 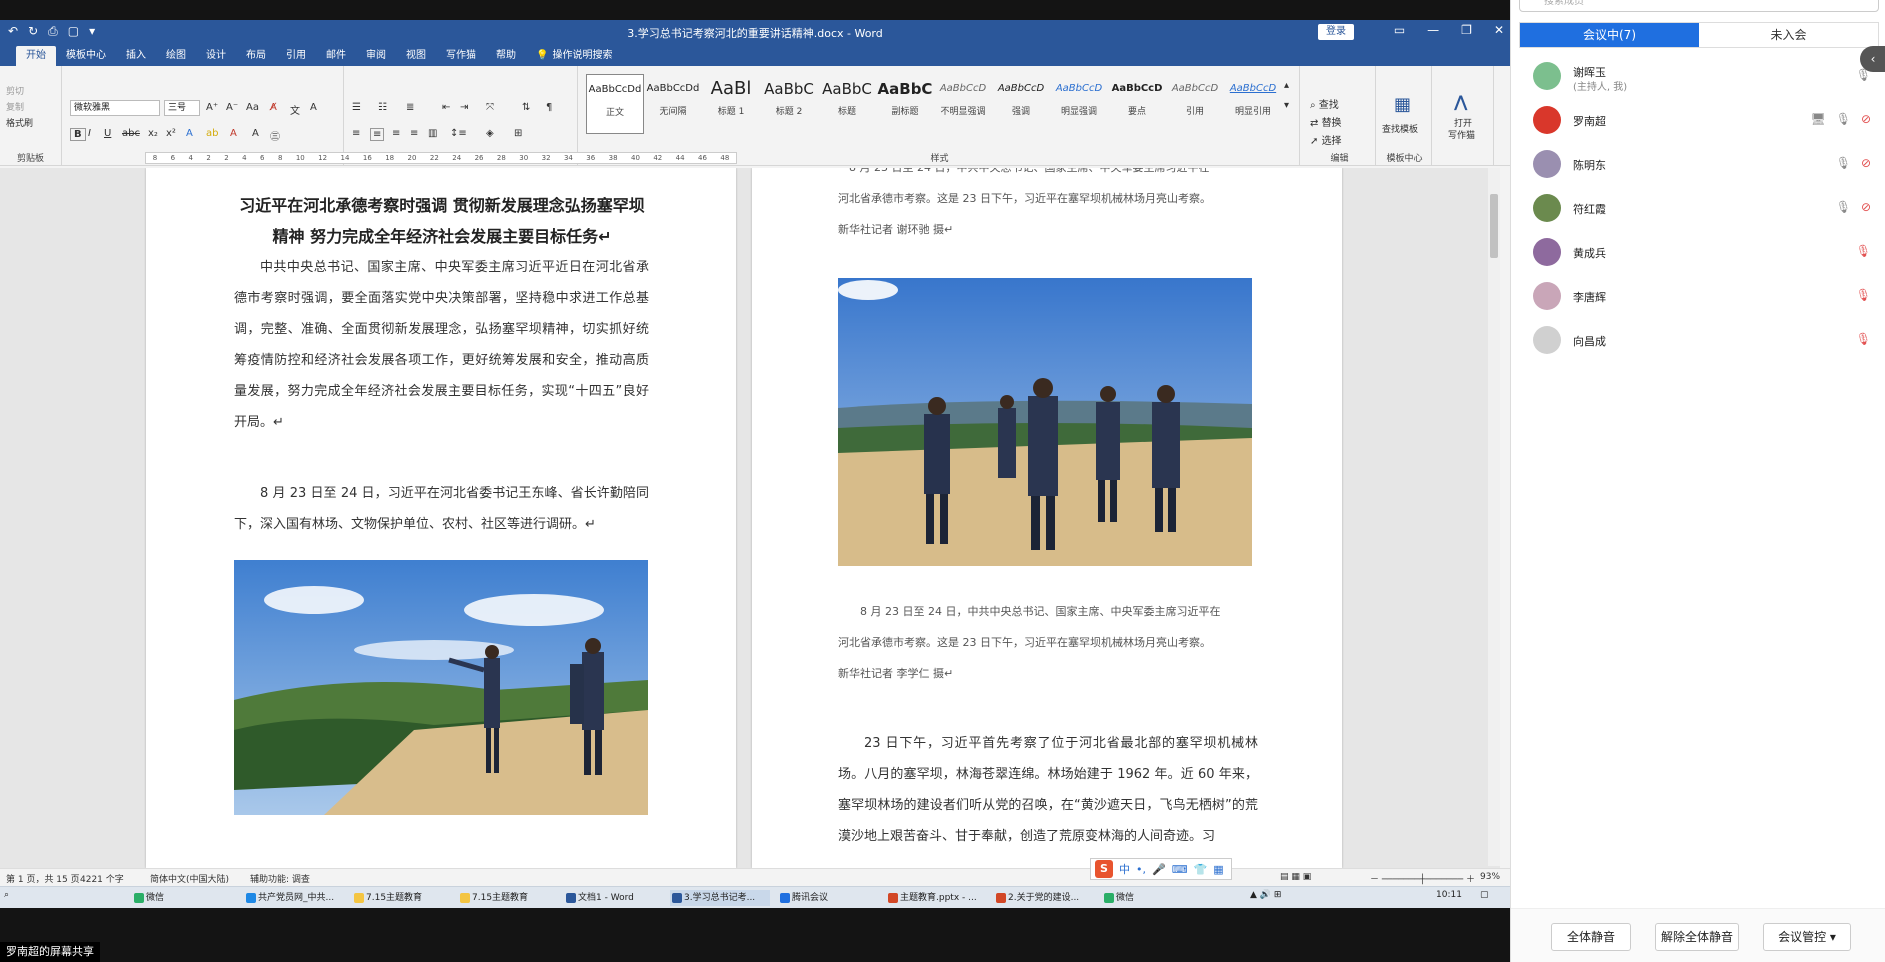 What do you see at coordinates (216, 56) in the screenshot?
I see `tab-design: 设计` at bounding box center [216, 56].